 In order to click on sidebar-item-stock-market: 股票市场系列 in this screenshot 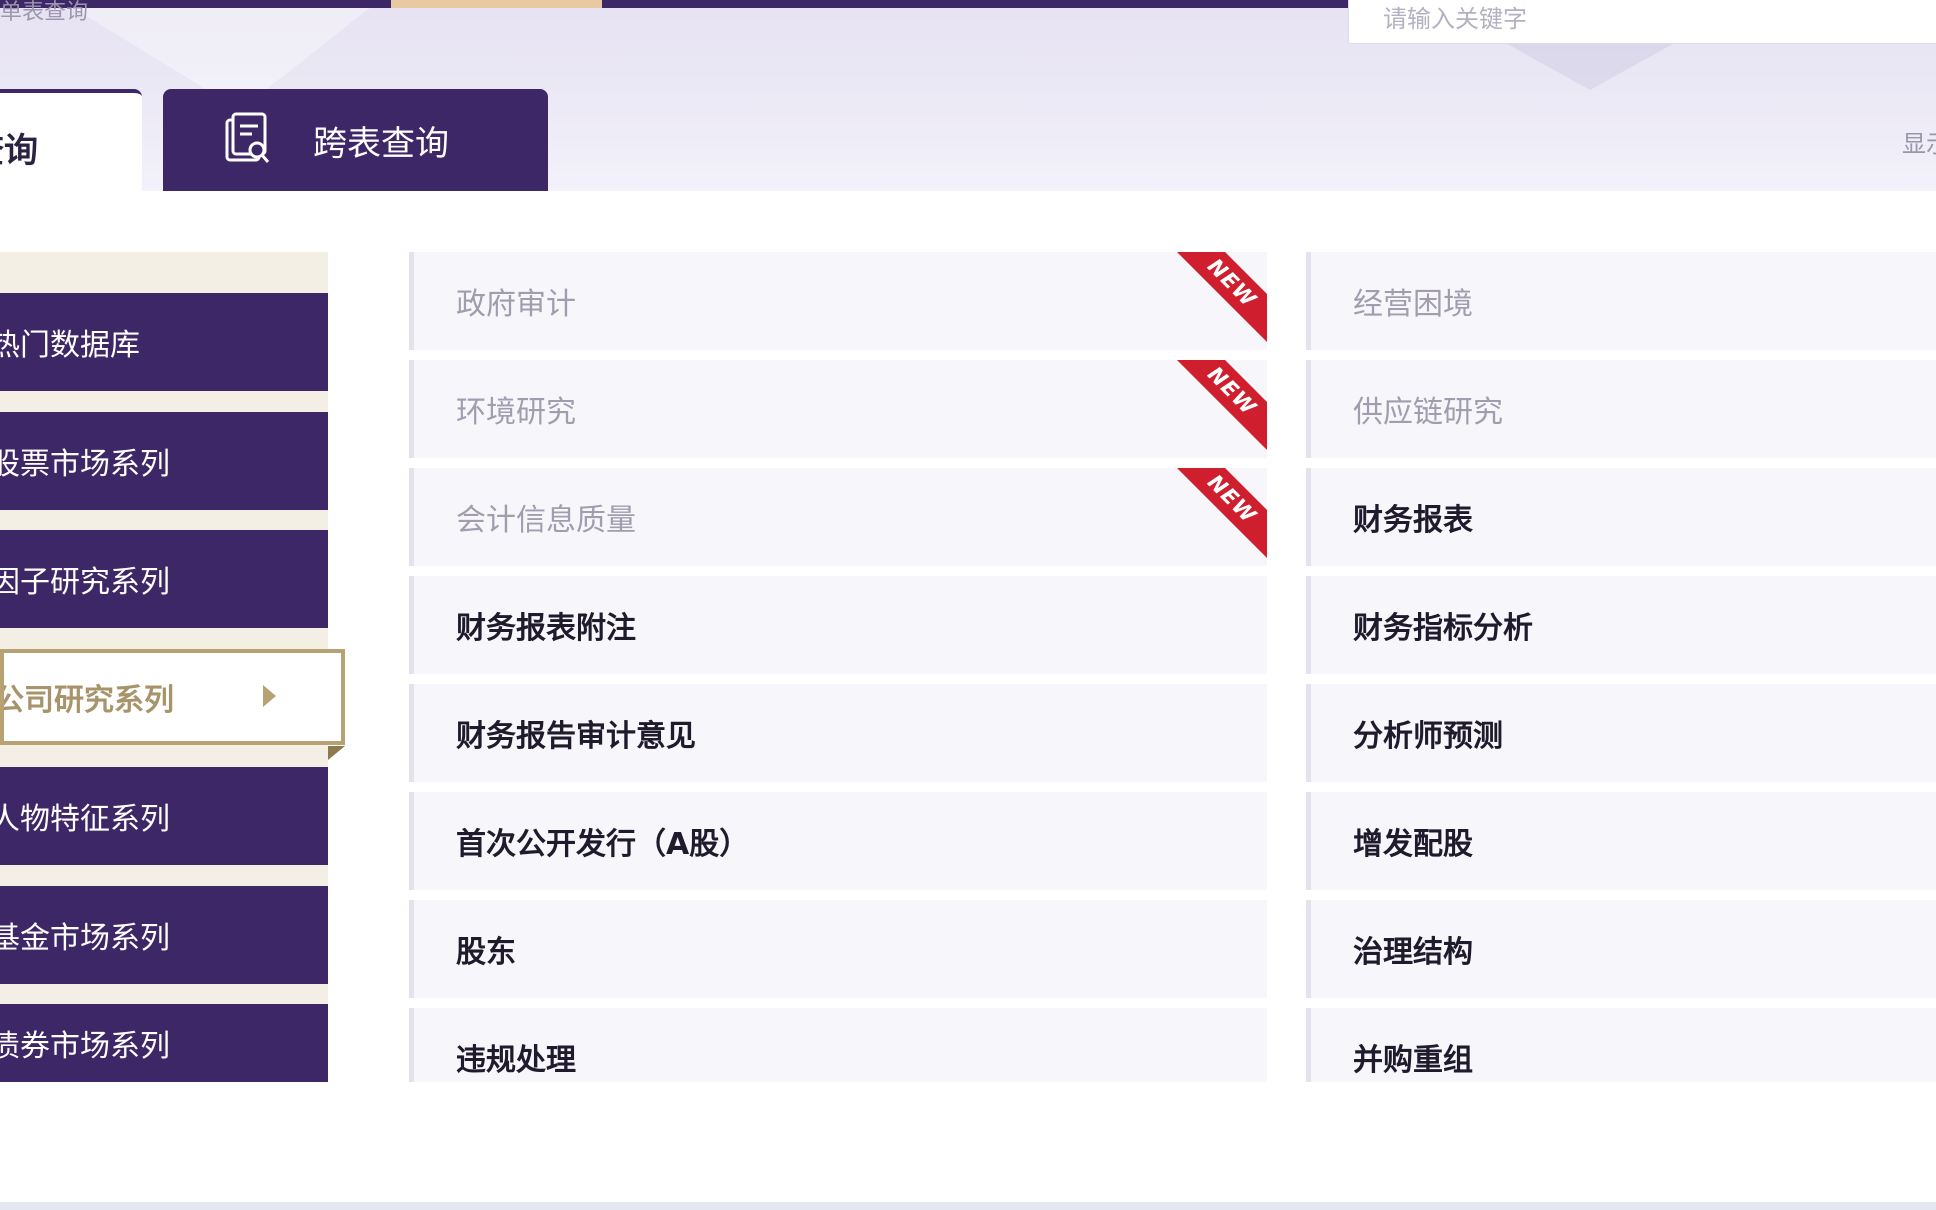, I will do `click(164, 461)`.